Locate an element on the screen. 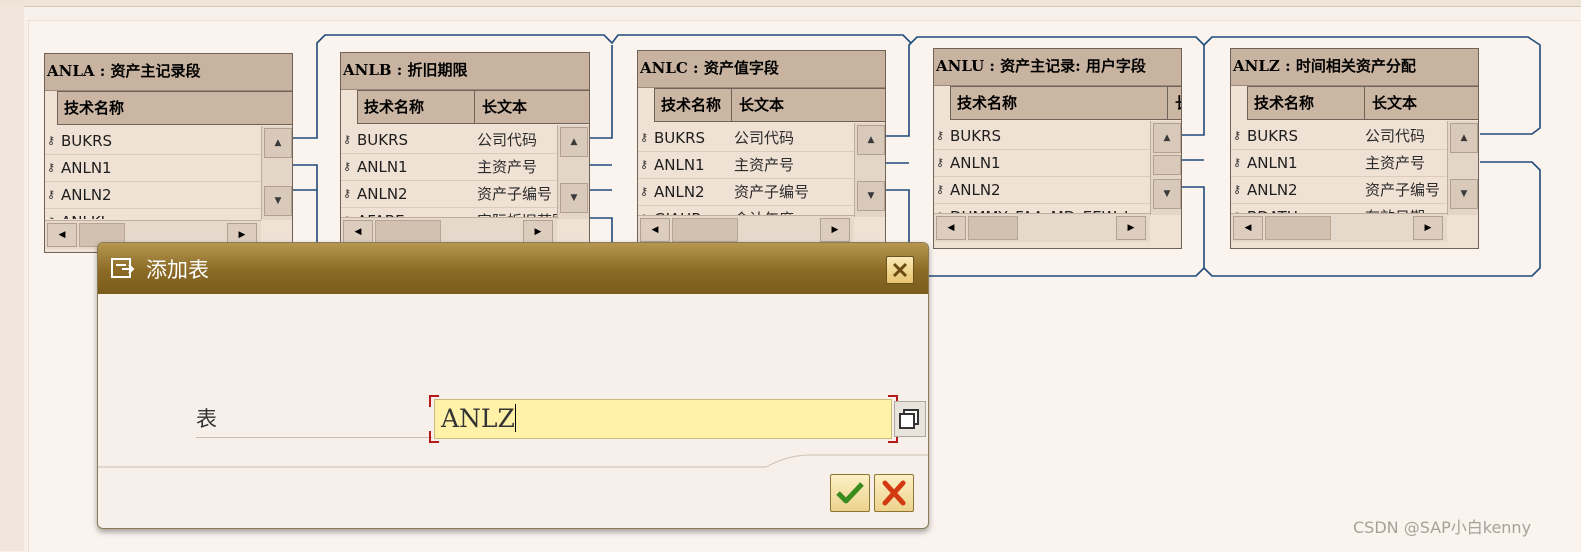  dialog-title-bar: 添加表 is located at coordinates (513, 268).